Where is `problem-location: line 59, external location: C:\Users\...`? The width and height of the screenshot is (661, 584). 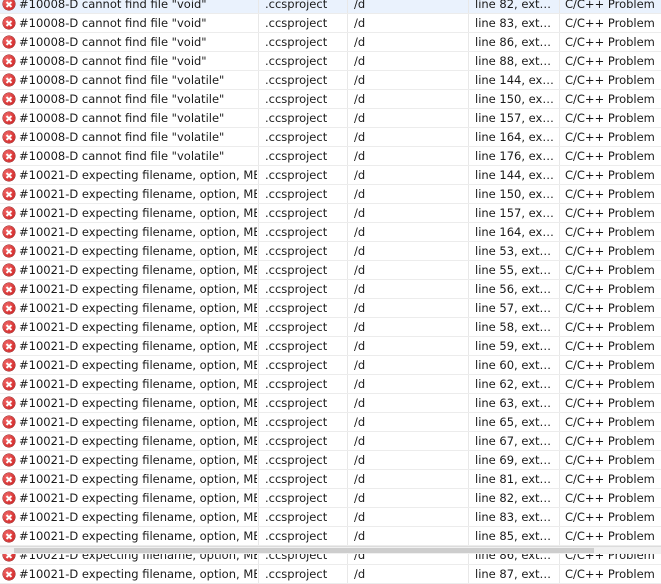 problem-location: line 59, external location: C:\Users\... is located at coordinates (513, 346).